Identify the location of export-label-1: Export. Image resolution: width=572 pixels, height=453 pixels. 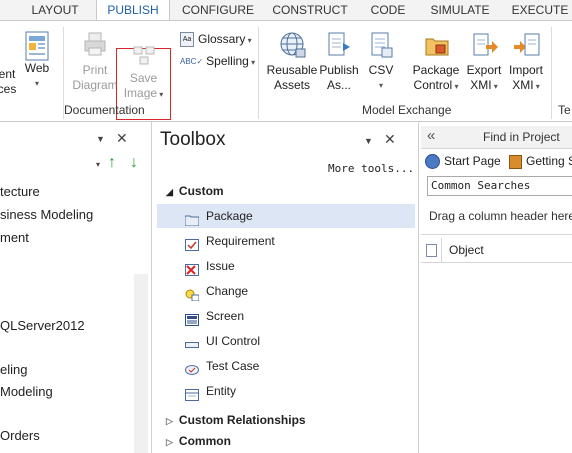
(484, 70).